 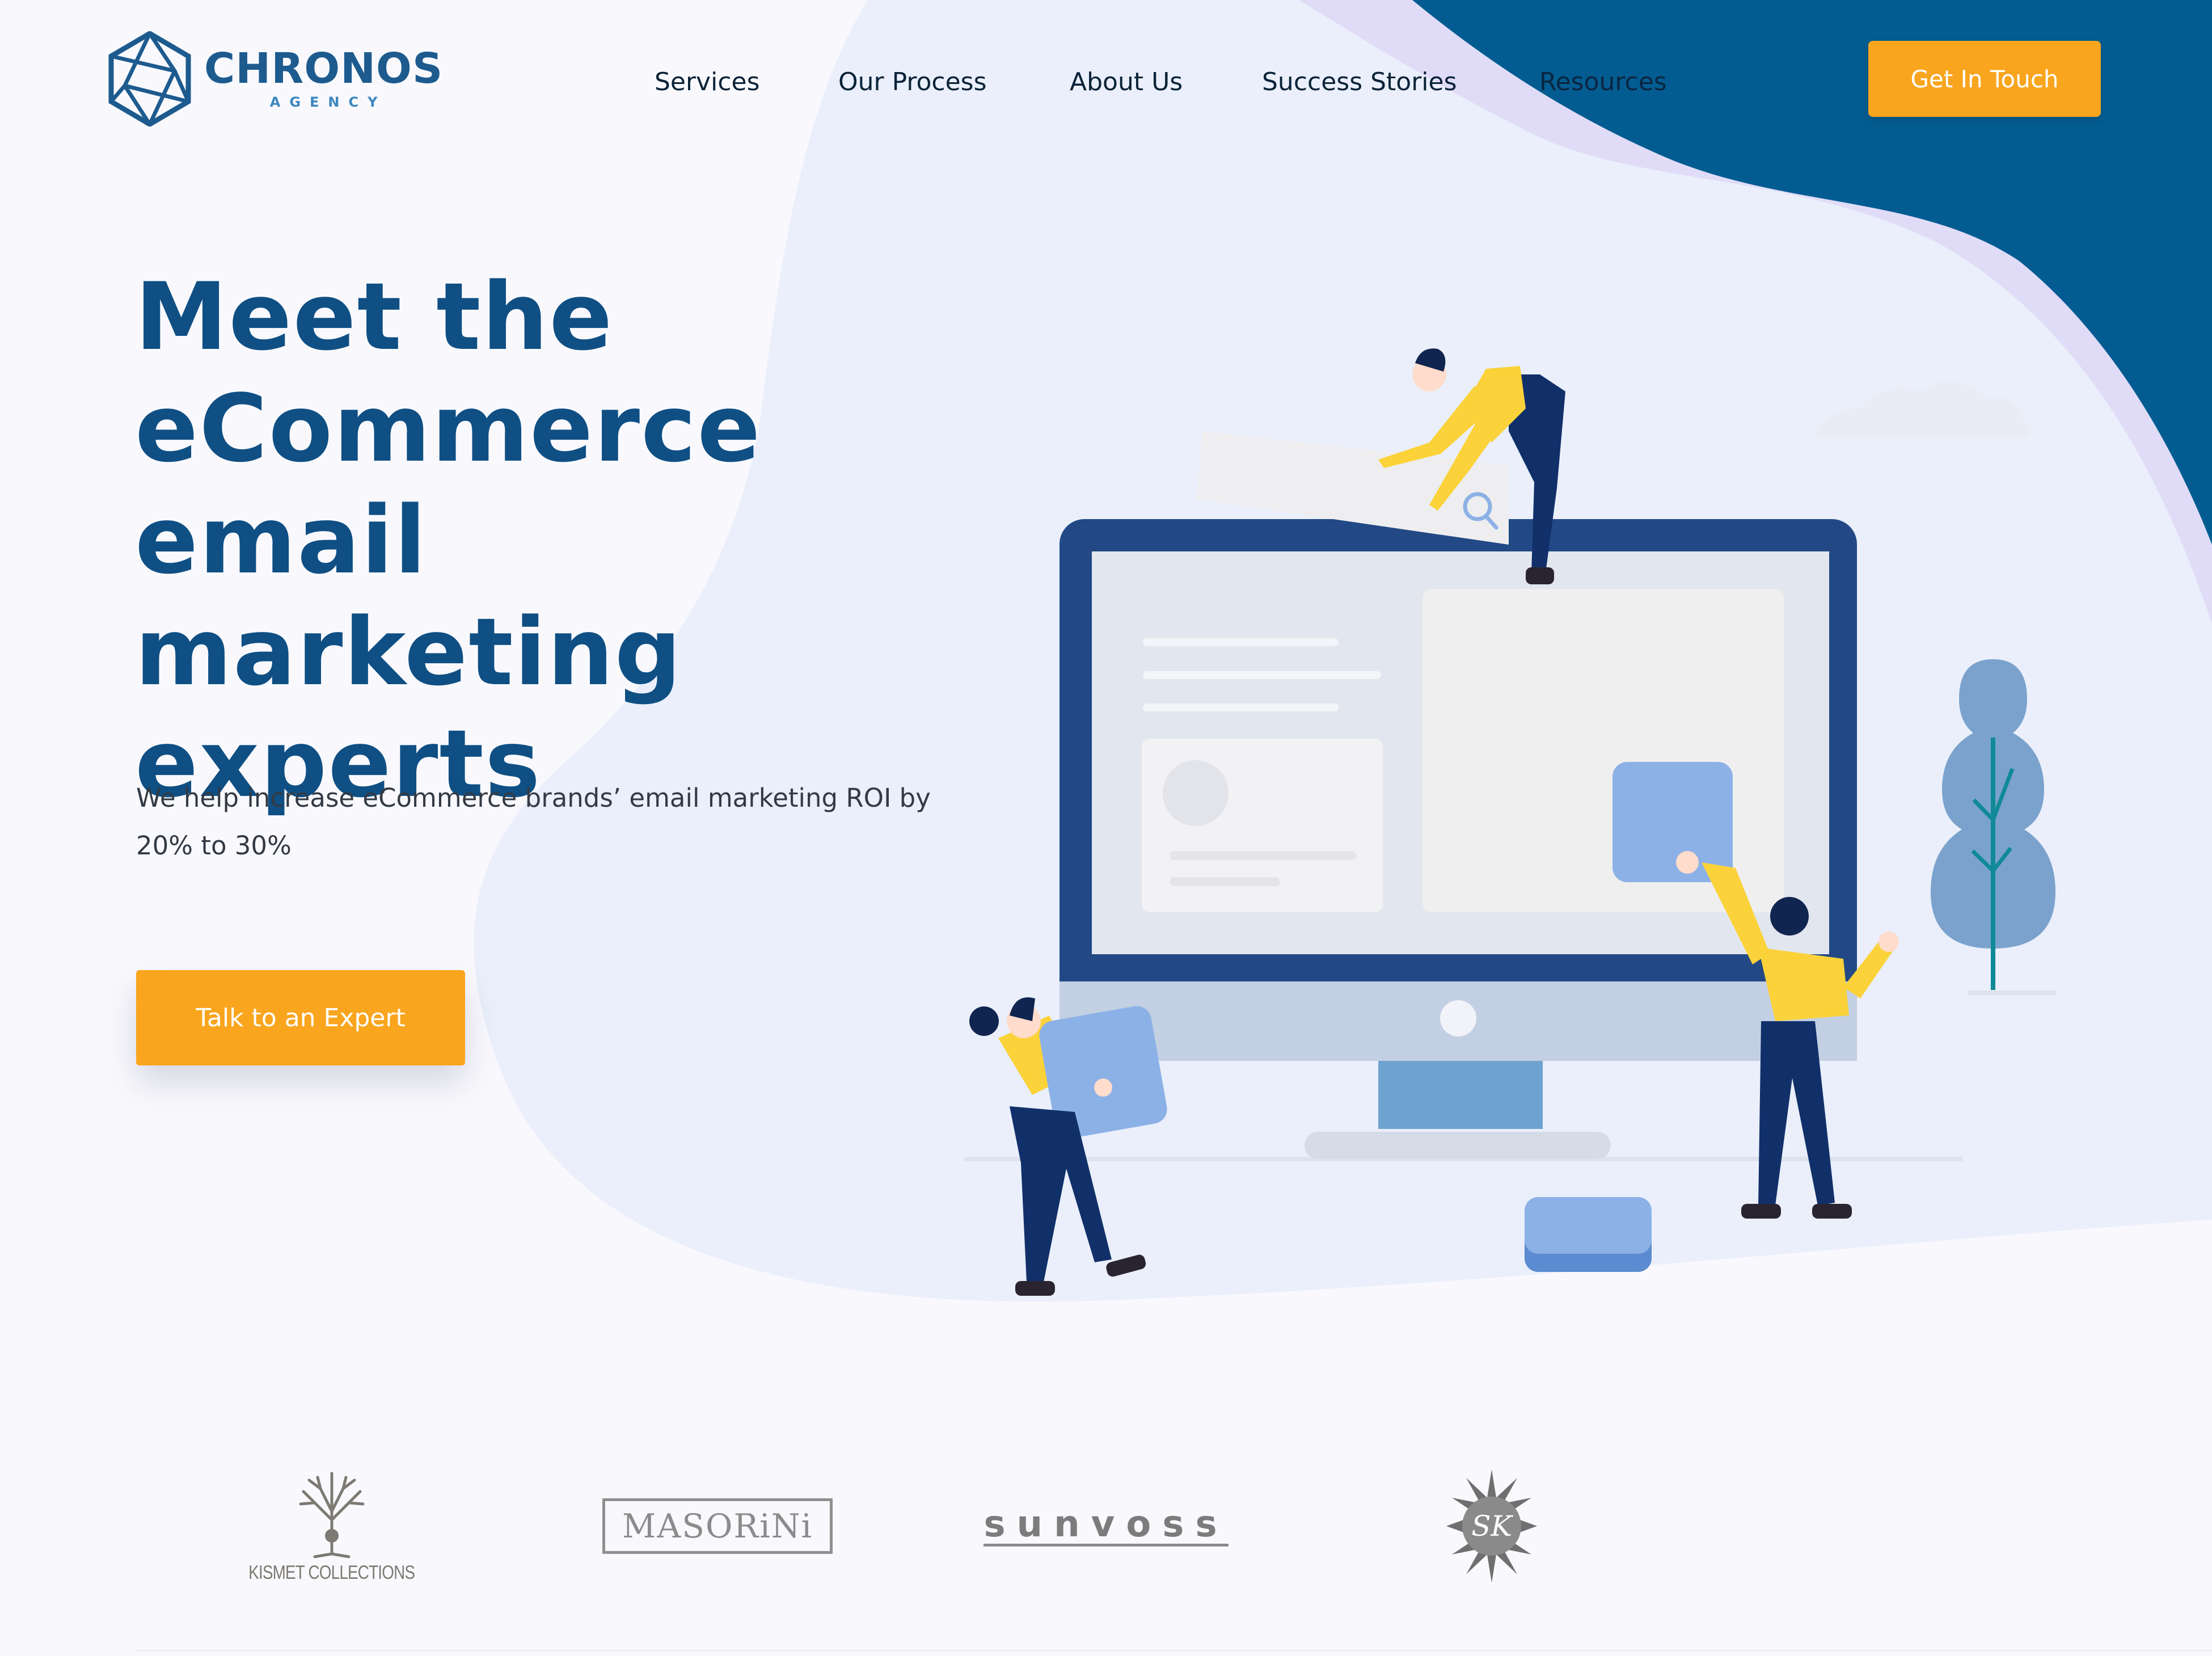 I want to click on client-logo-sk: SK, so click(x=1491, y=1526).